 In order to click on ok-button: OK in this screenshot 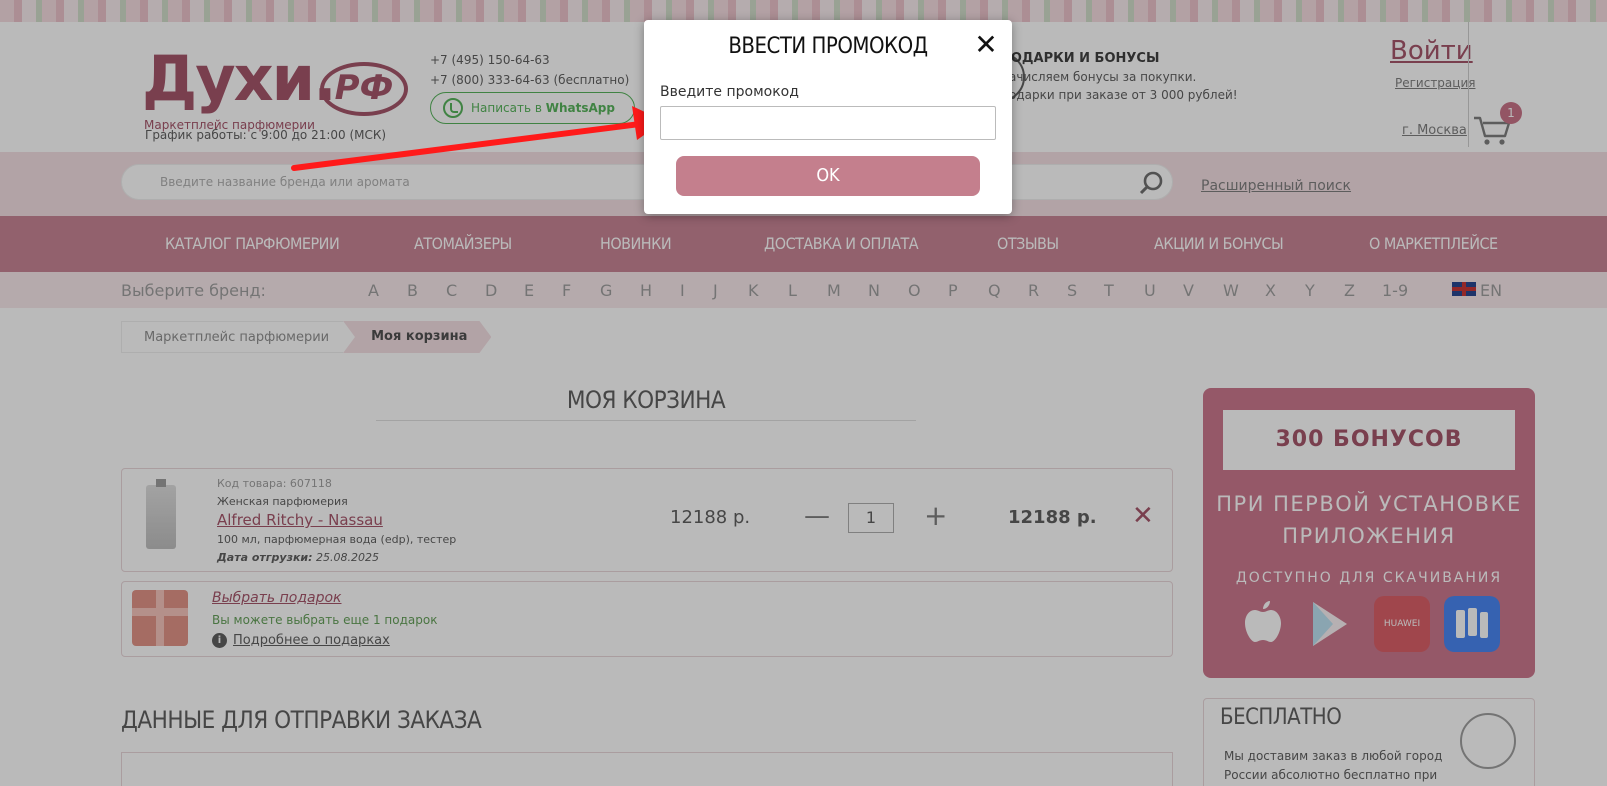, I will do `click(828, 176)`.